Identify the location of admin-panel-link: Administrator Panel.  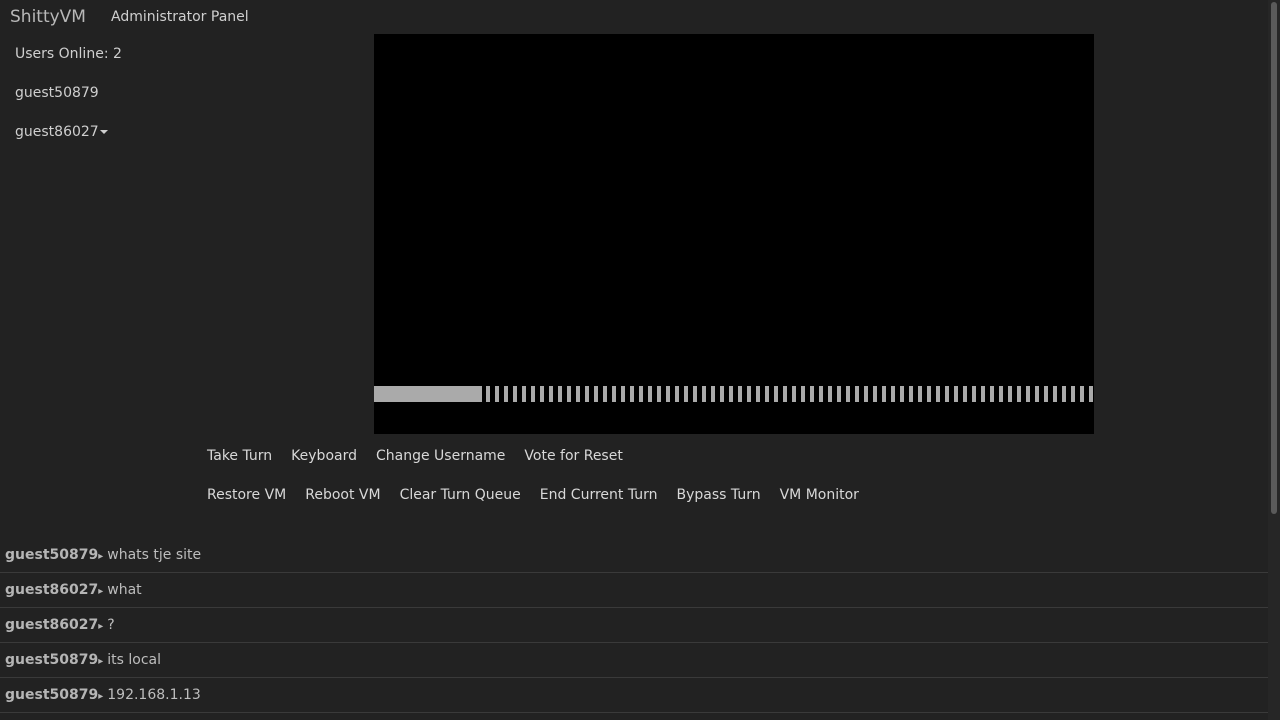
(180, 17).